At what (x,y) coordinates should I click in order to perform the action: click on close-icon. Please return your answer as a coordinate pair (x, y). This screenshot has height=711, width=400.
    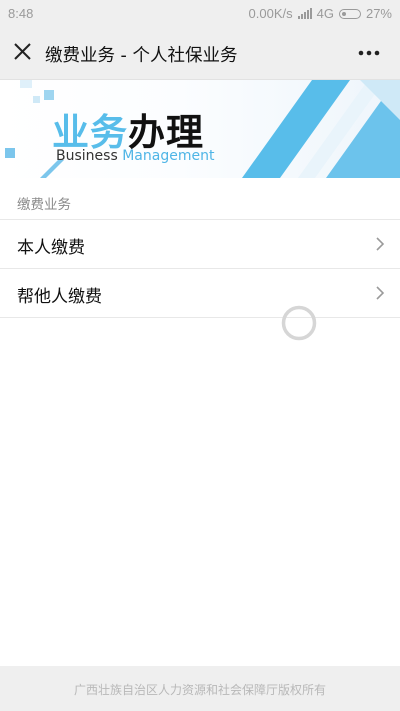
    Looking at the image, I should click on (22, 51).